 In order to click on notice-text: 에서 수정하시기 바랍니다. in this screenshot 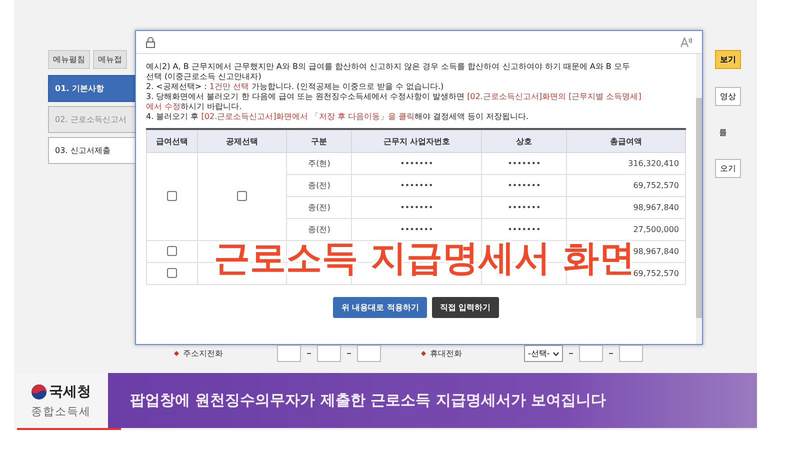, I will do `click(194, 107)`.